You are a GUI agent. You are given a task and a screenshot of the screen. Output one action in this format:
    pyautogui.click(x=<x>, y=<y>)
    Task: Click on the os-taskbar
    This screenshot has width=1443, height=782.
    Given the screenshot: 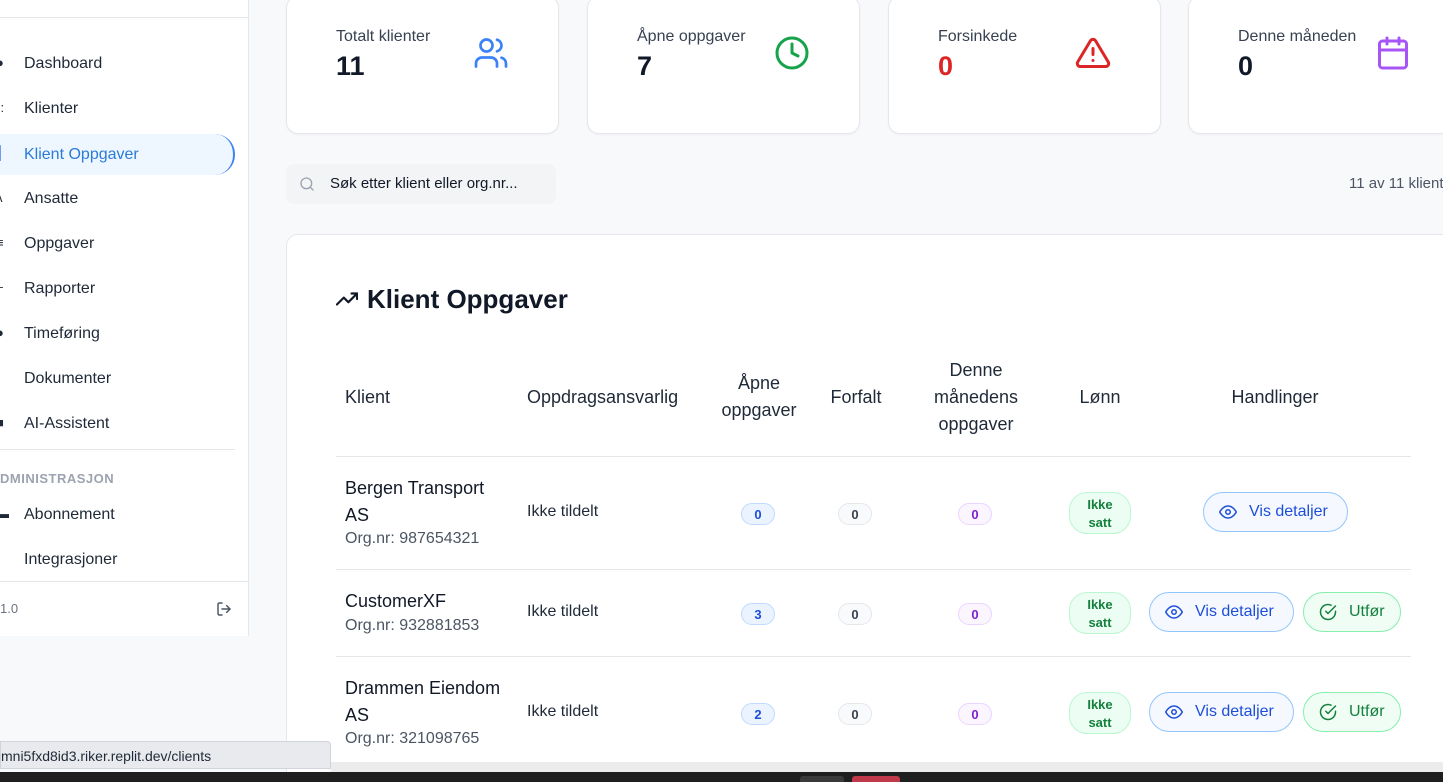 What is the action you would take?
    pyautogui.click(x=721, y=777)
    